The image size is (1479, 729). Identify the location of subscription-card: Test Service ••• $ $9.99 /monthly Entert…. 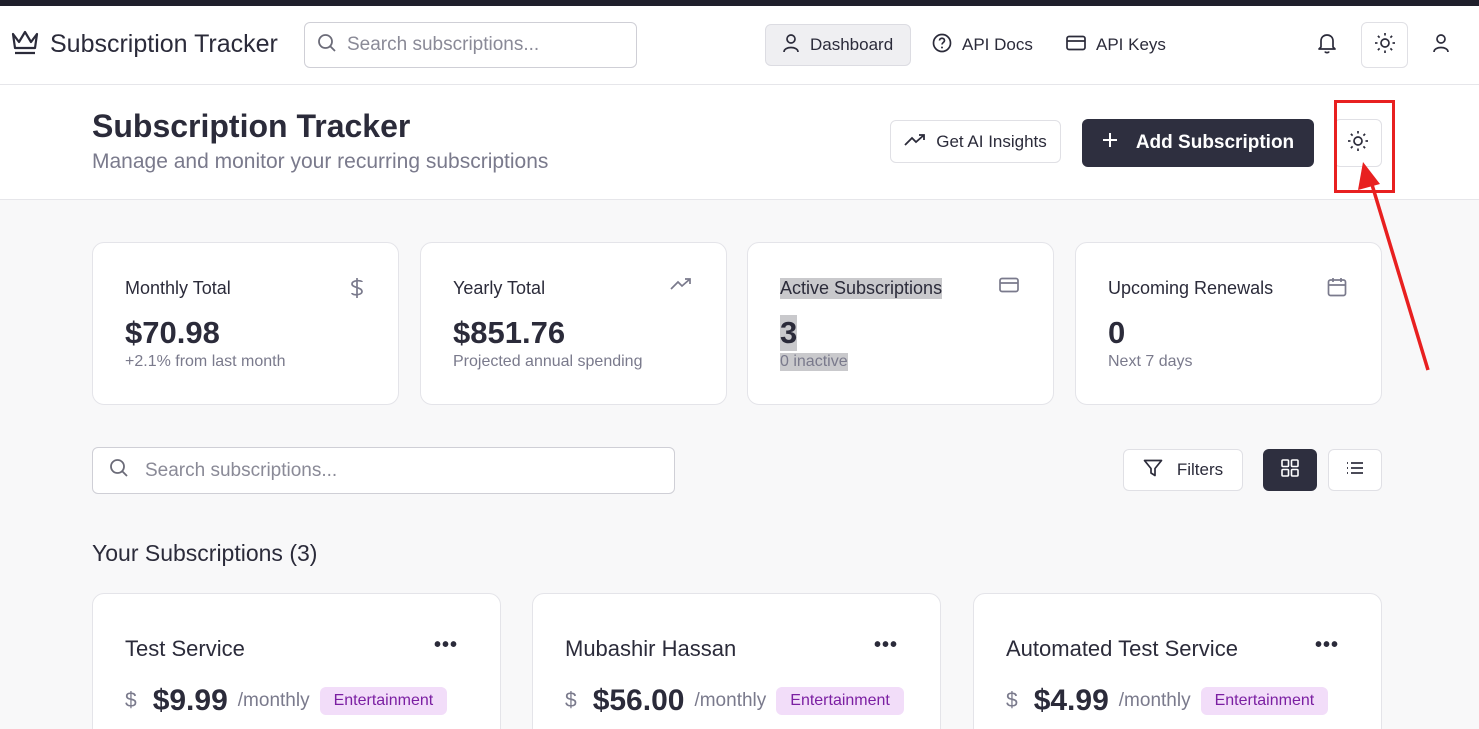
(296, 661).